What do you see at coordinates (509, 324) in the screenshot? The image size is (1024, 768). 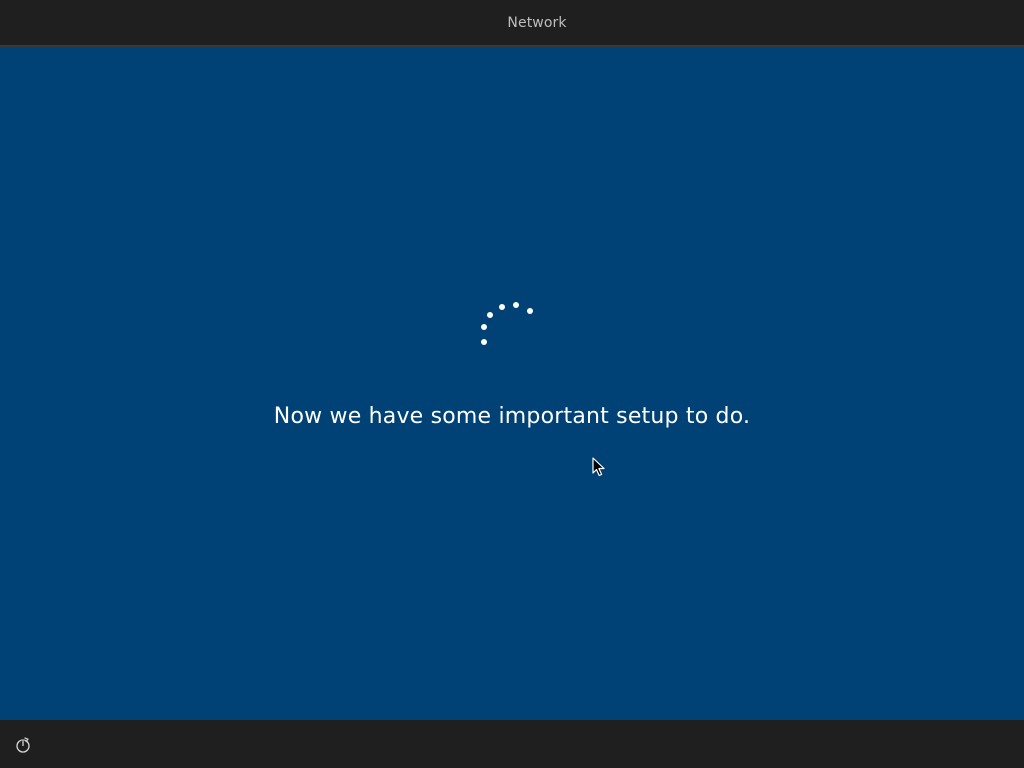 I see `loading-spinner-icon` at bounding box center [509, 324].